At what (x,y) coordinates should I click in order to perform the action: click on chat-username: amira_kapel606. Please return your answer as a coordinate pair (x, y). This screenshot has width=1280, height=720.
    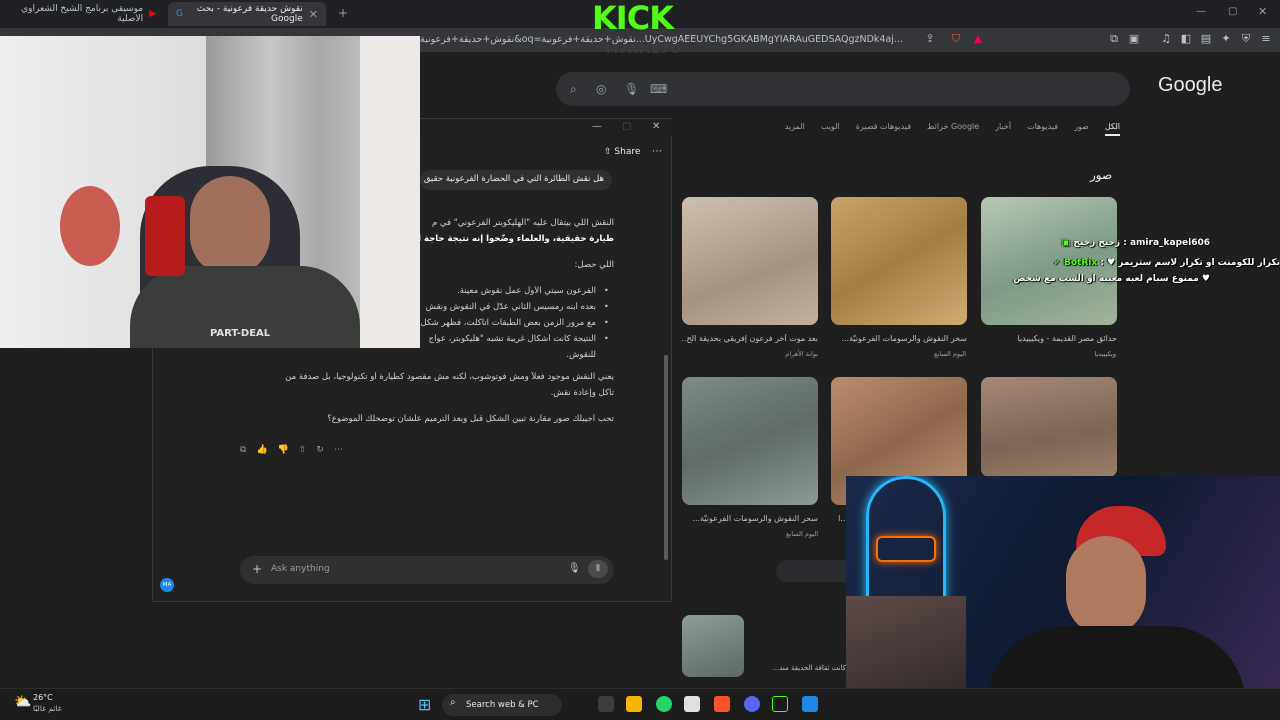
    Looking at the image, I should click on (1169, 243).